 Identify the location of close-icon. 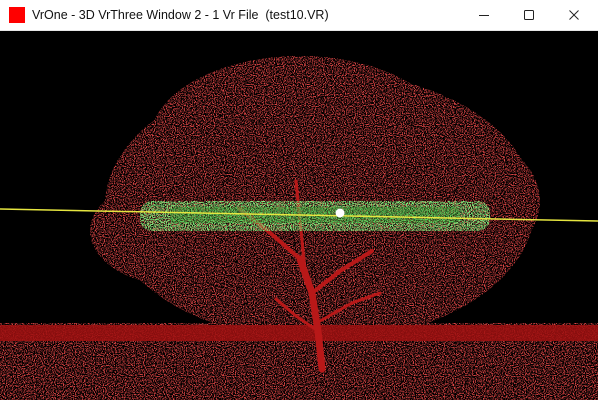
(574, 15).